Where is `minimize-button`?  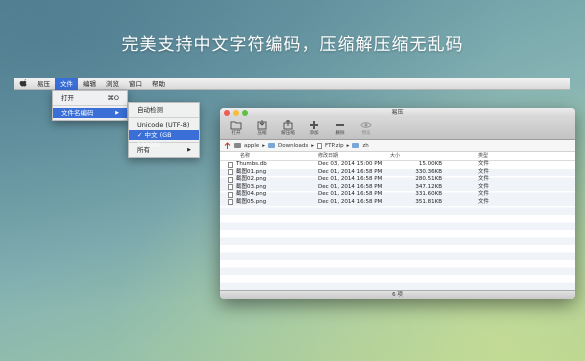
minimize-button is located at coordinates (236, 113).